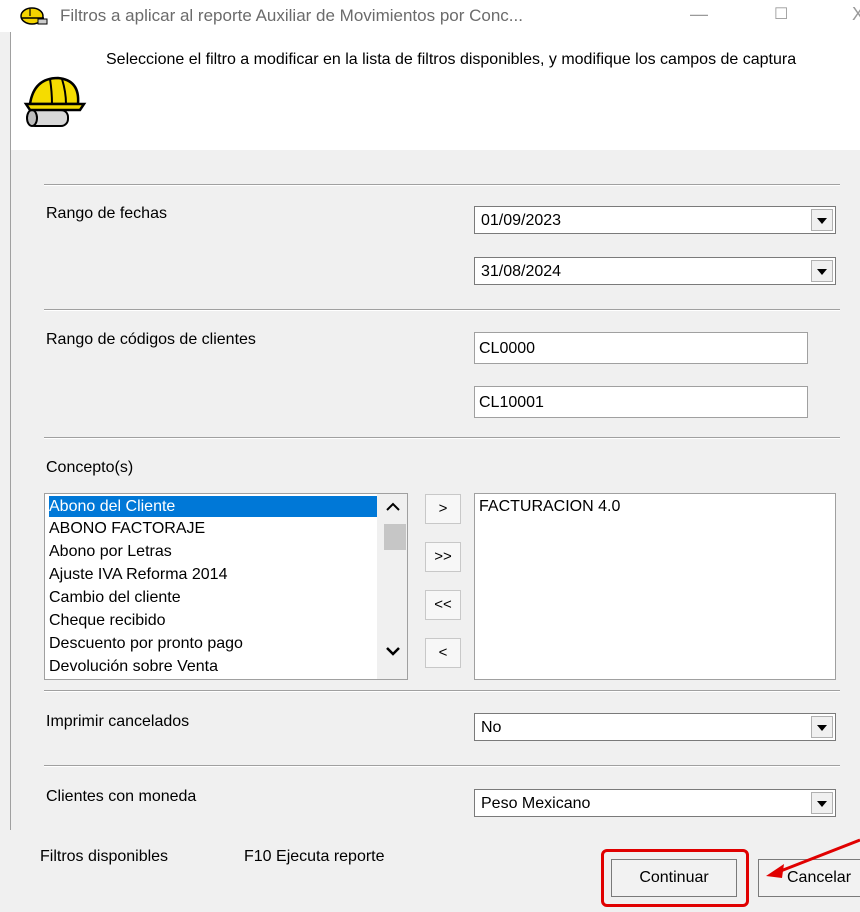  Describe the element at coordinates (507, 348) in the screenshot. I see `cliente-desde-value: CL0000` at that location.